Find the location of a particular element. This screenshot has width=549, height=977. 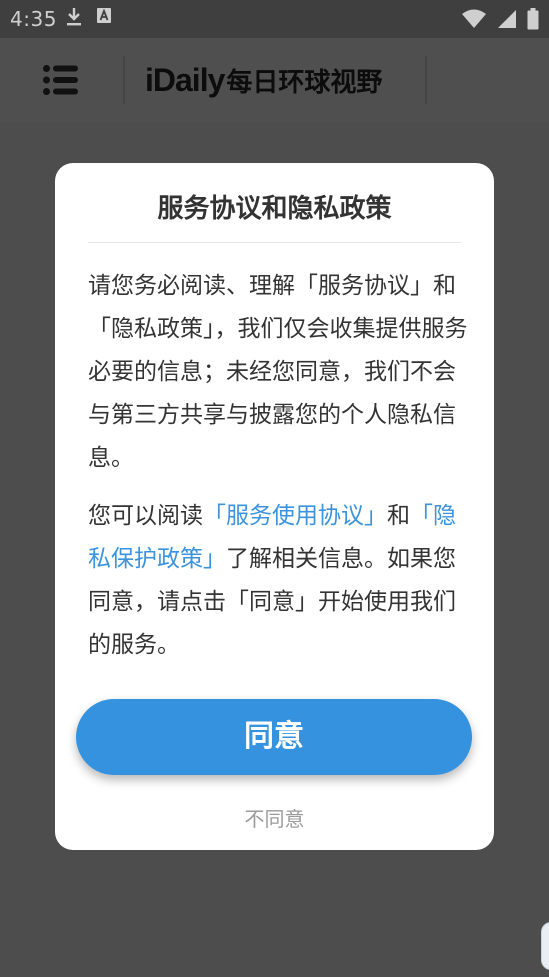

status-right-icons is located at coordinates (500, 19).